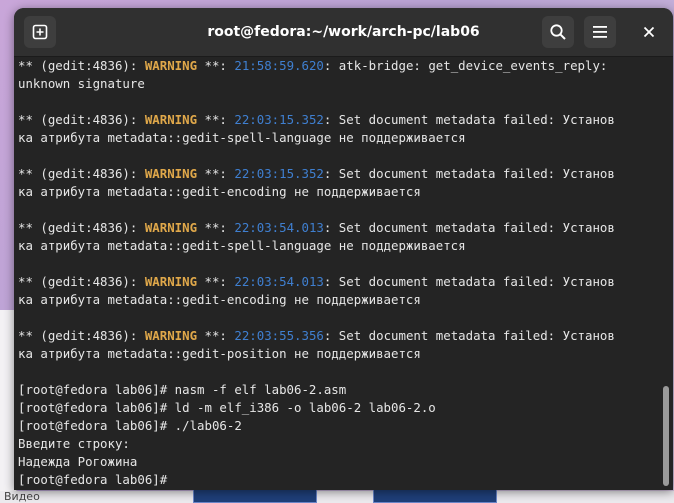  Describe the element at coordinates (130, 425) in the screenshot. I see `log-text: [root@fedora lab06]# ./lab06-2` at that location.